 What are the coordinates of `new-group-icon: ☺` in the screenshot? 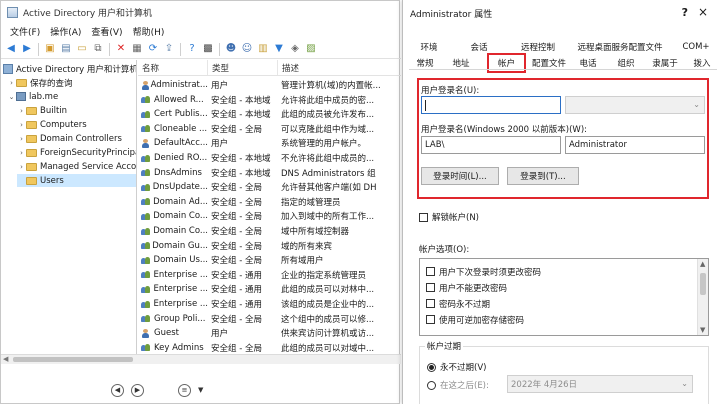 It's located at (247, 49).